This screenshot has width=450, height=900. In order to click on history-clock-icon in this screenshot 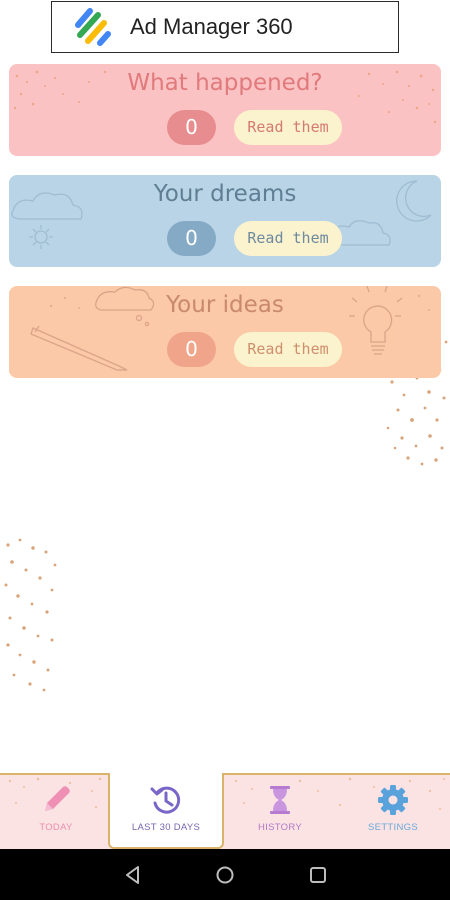, I will do `click(165, 800)`.